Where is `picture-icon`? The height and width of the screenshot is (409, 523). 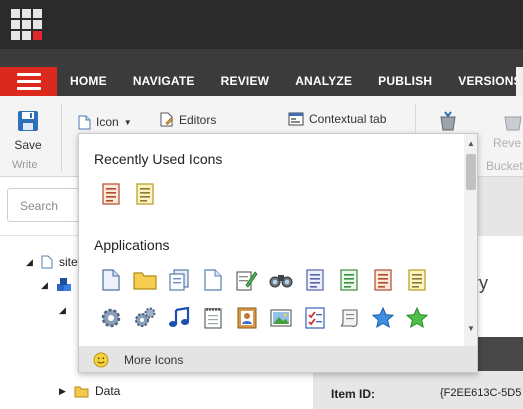 picture-icon is located at coordinates (281, 318).